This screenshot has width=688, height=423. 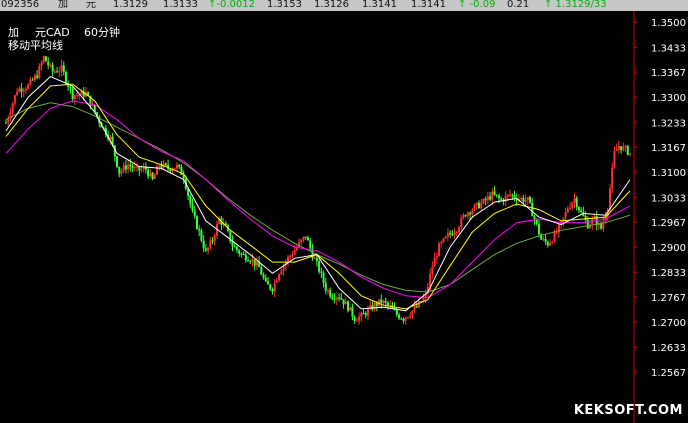 I want to click on chart-period: 60分钟, so click(x=102, y=32).